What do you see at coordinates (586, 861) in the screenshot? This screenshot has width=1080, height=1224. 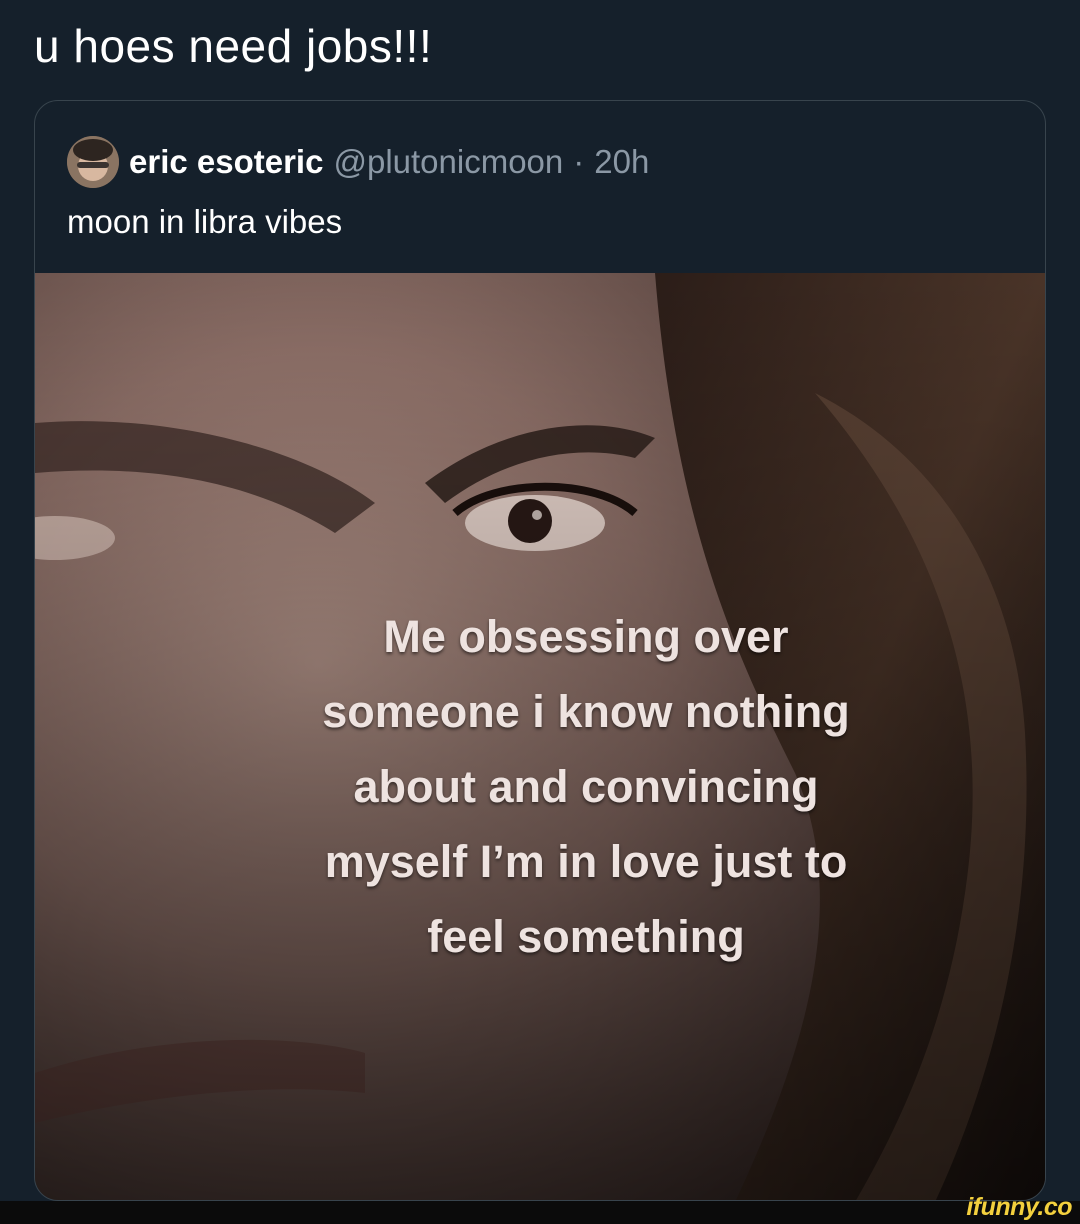 I see `caption-line: myself I’m in love just to` at bounding box center [586, 861].